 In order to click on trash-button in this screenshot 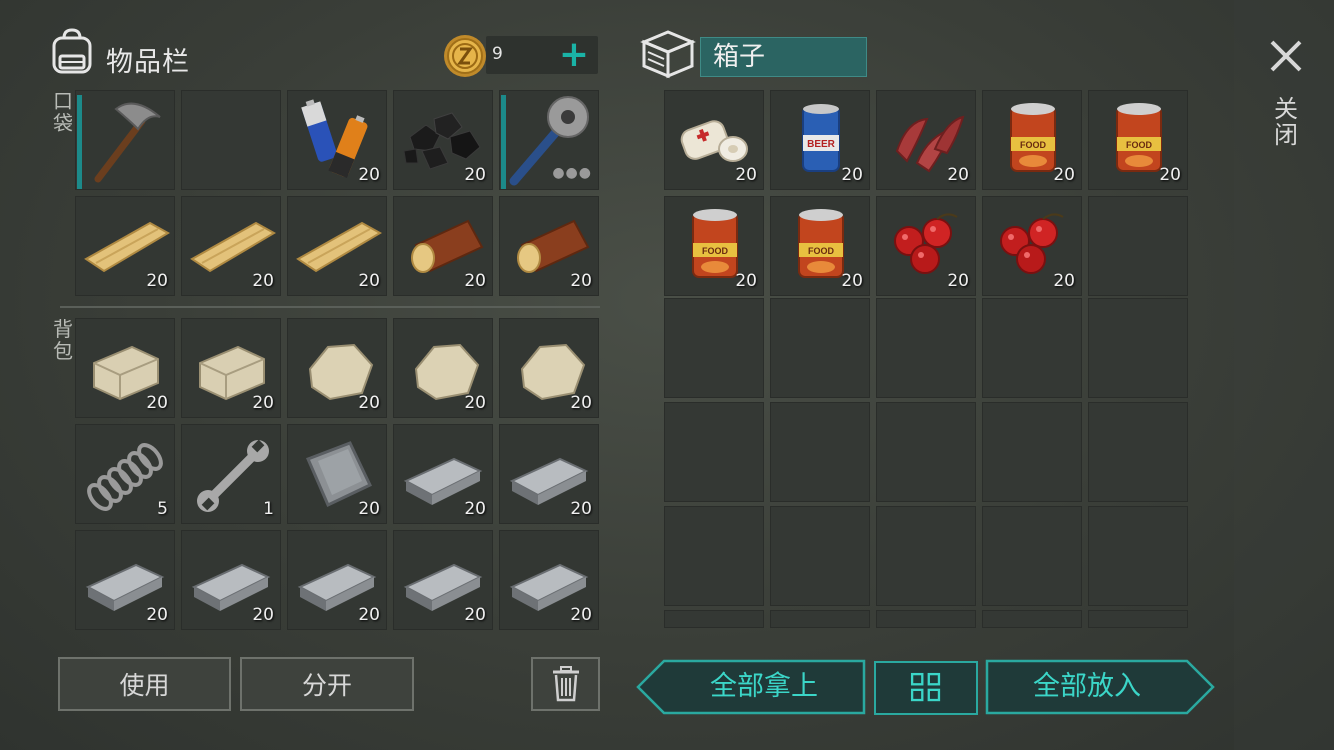, I will do `click(565, 684)`.